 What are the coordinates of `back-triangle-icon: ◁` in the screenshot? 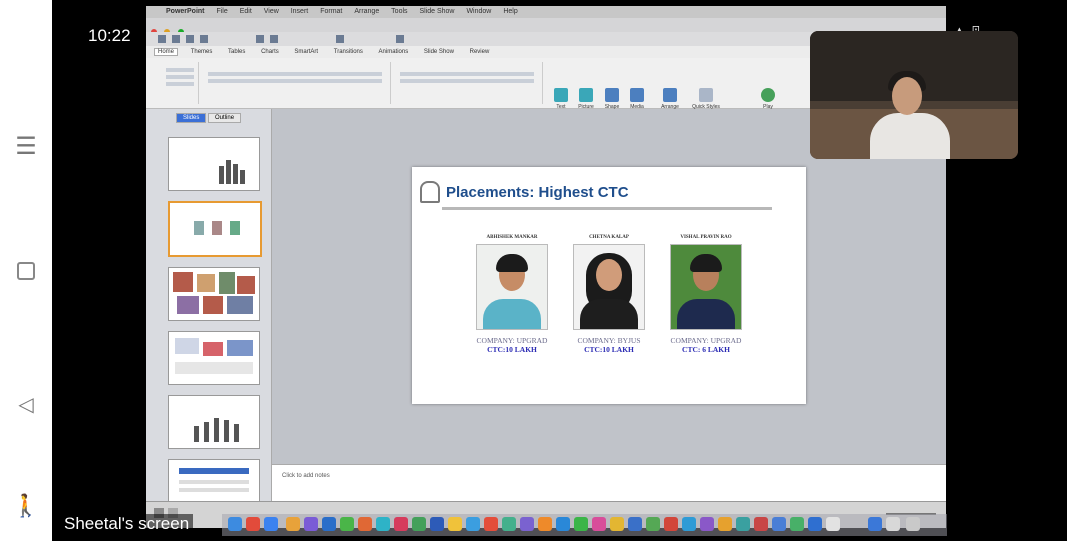 It's located at (26, 404).